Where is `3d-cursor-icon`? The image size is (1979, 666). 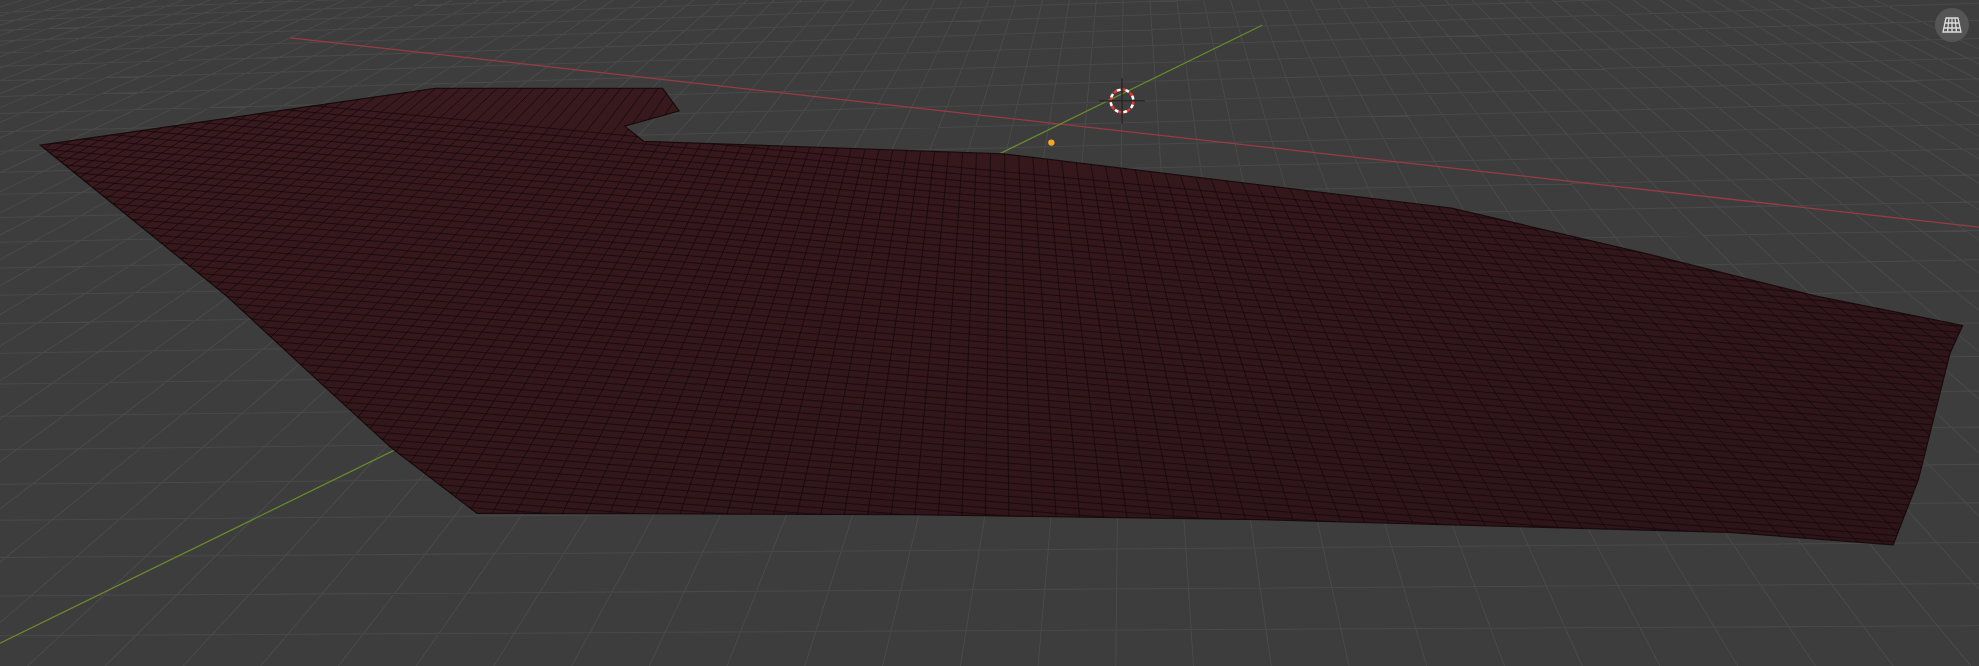
3d-cursor-icon is located at coordinates (1122, 101).